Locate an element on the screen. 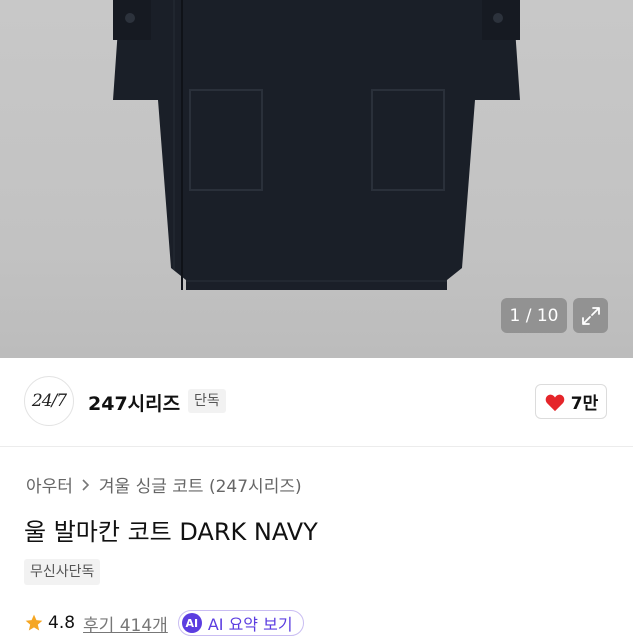 Image resolution: width=633 pixels, height=636 pixels. ai-summary-label: AI 요약 보기 is located at coordinates (250, 624).